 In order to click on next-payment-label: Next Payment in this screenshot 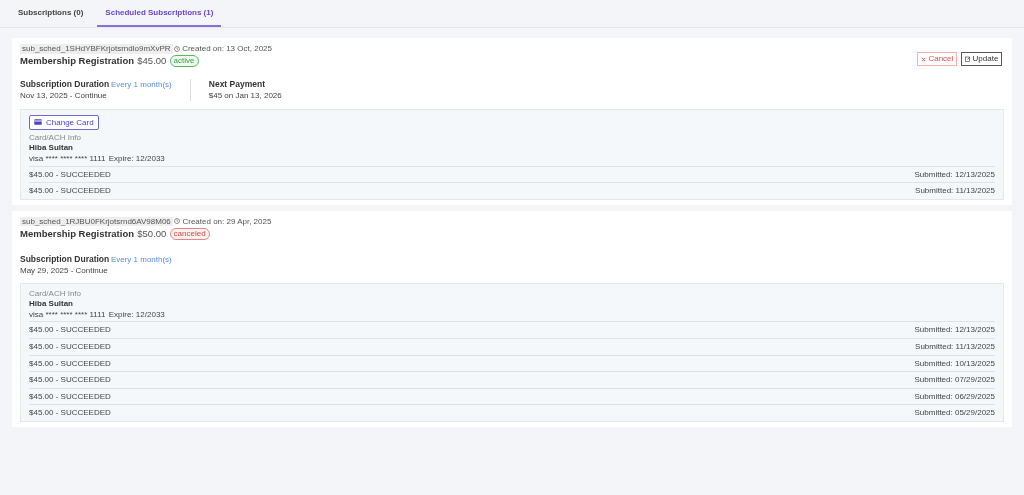, I will do `click(237, 83)`.